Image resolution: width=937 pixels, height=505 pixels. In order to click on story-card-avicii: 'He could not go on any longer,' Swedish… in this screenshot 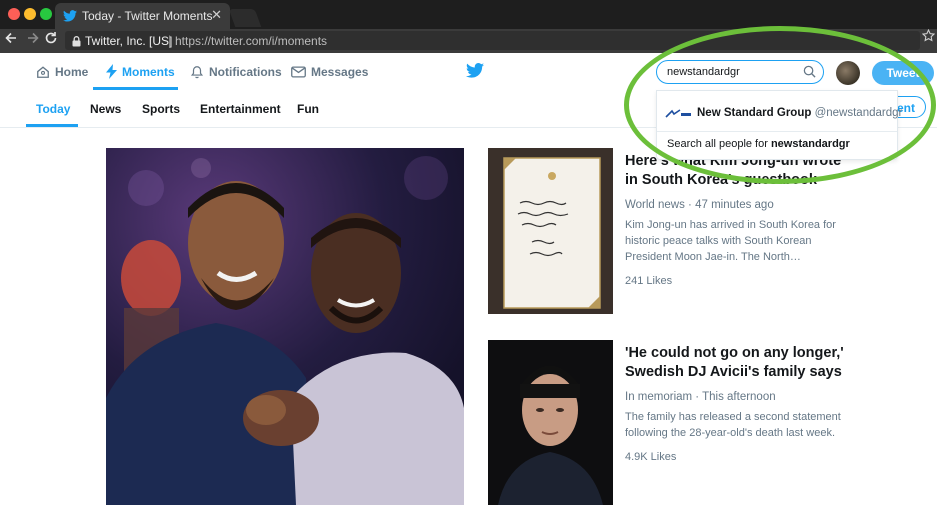, I will do `click(740, 403)`.